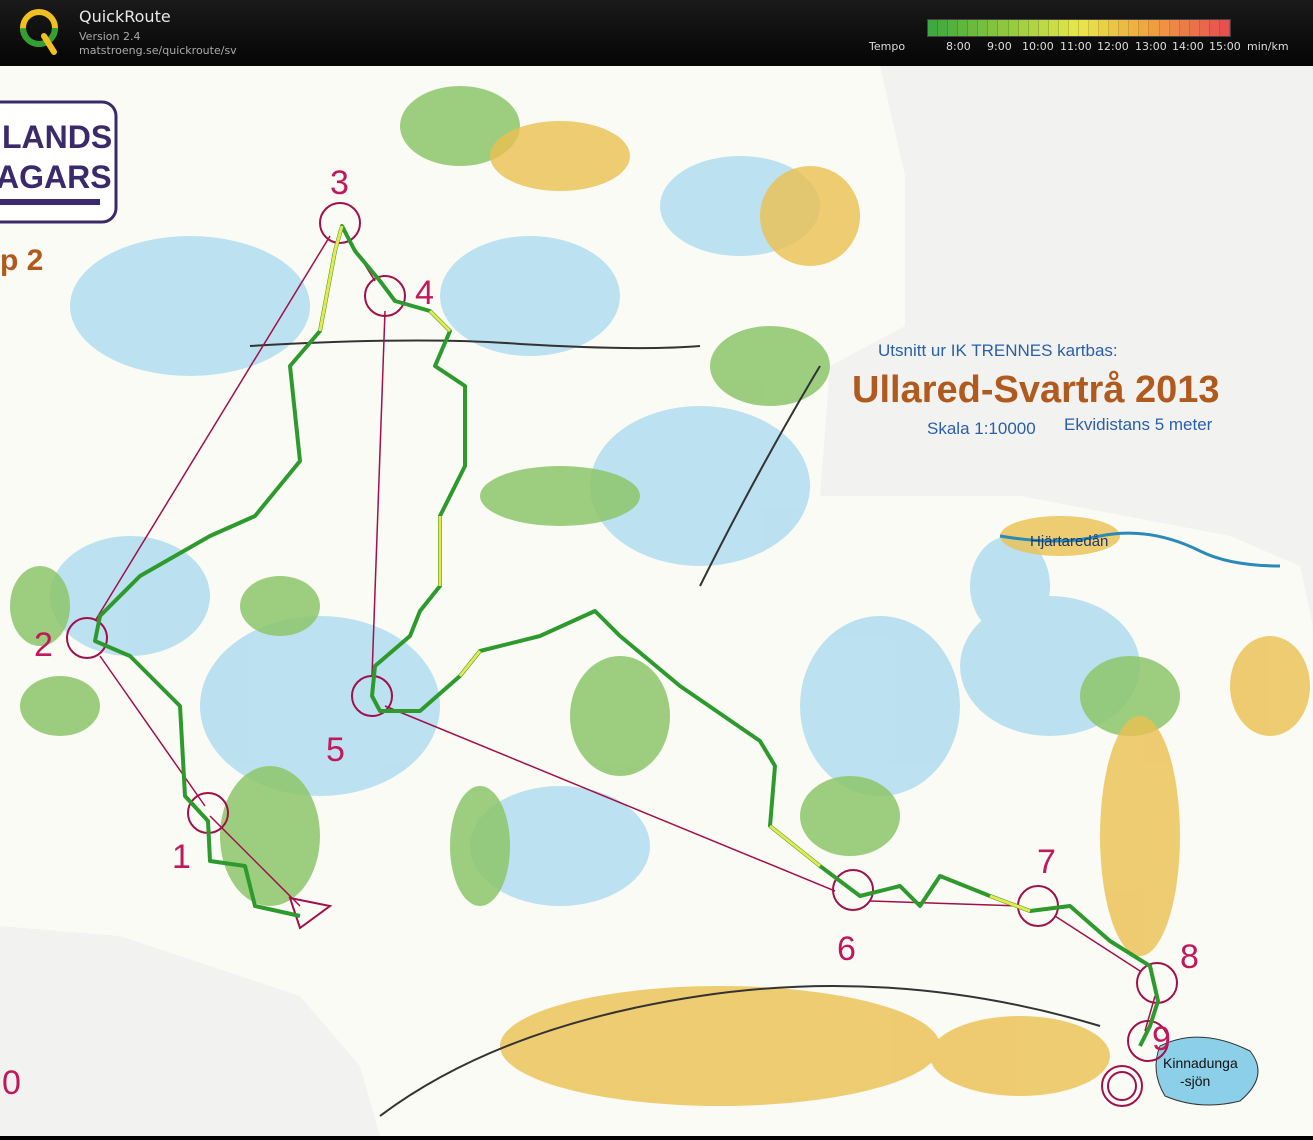 The width and height of the screenshot is (1313, 1140). I want to click on control-number: 4, so click(424, 293).